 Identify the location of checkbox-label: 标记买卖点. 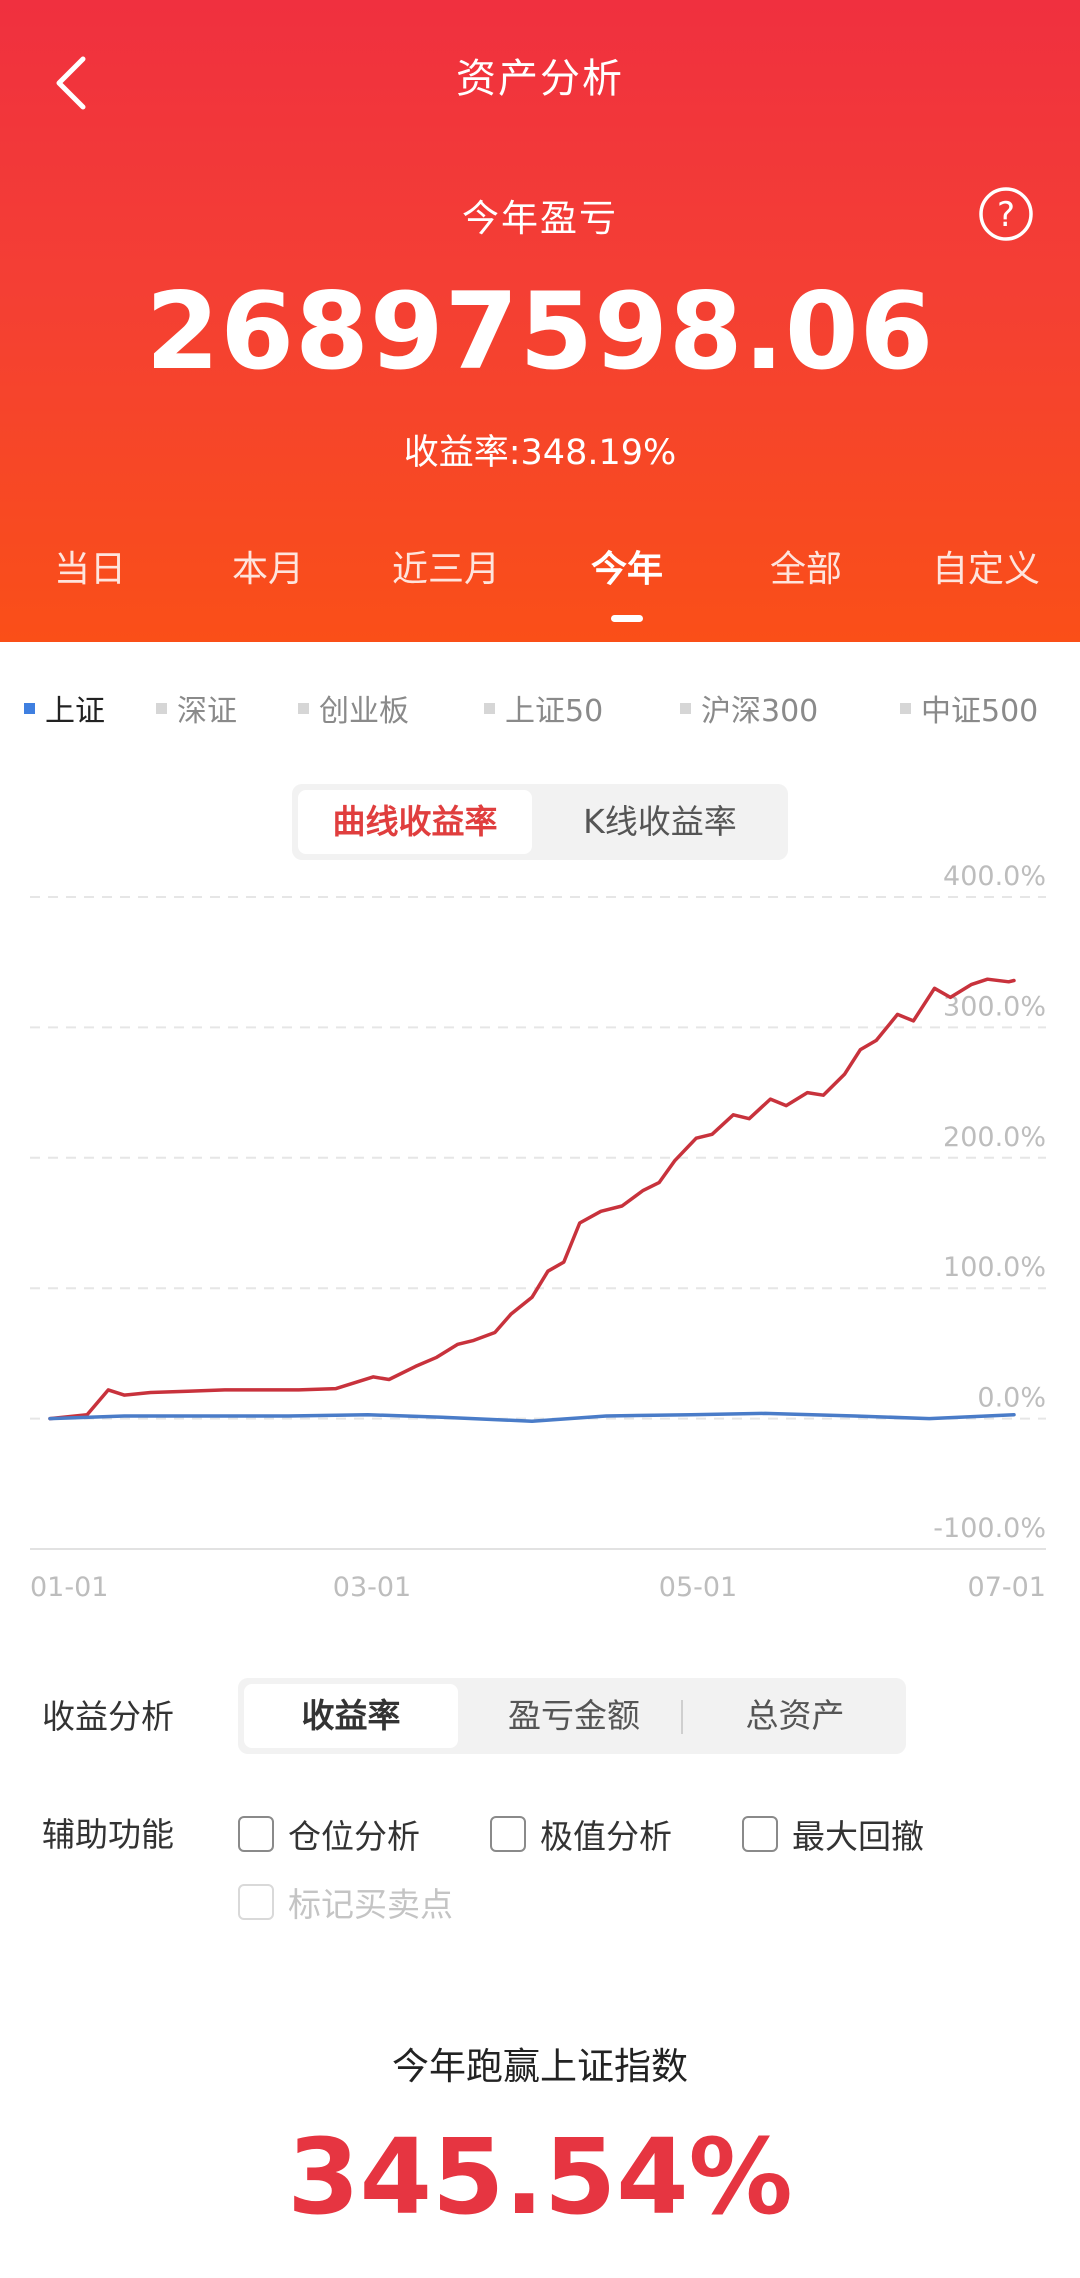
(370, 1904).